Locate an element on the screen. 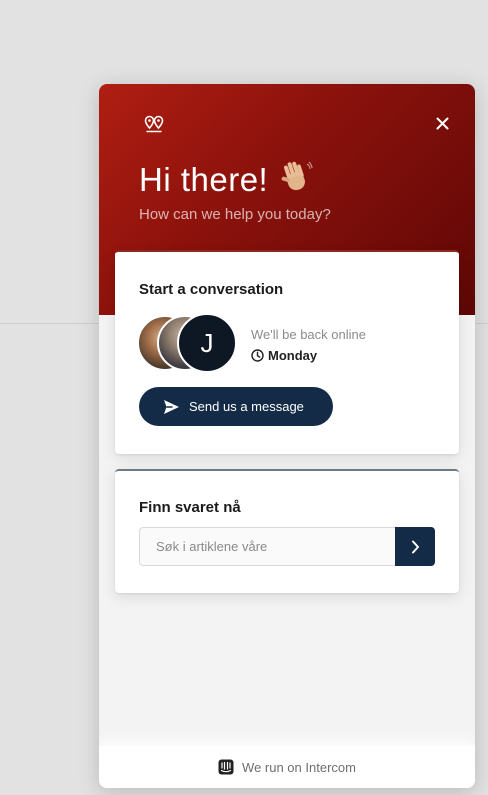 This screenshot has width=488, height=795. close-button is located at coordinates (442, 126).